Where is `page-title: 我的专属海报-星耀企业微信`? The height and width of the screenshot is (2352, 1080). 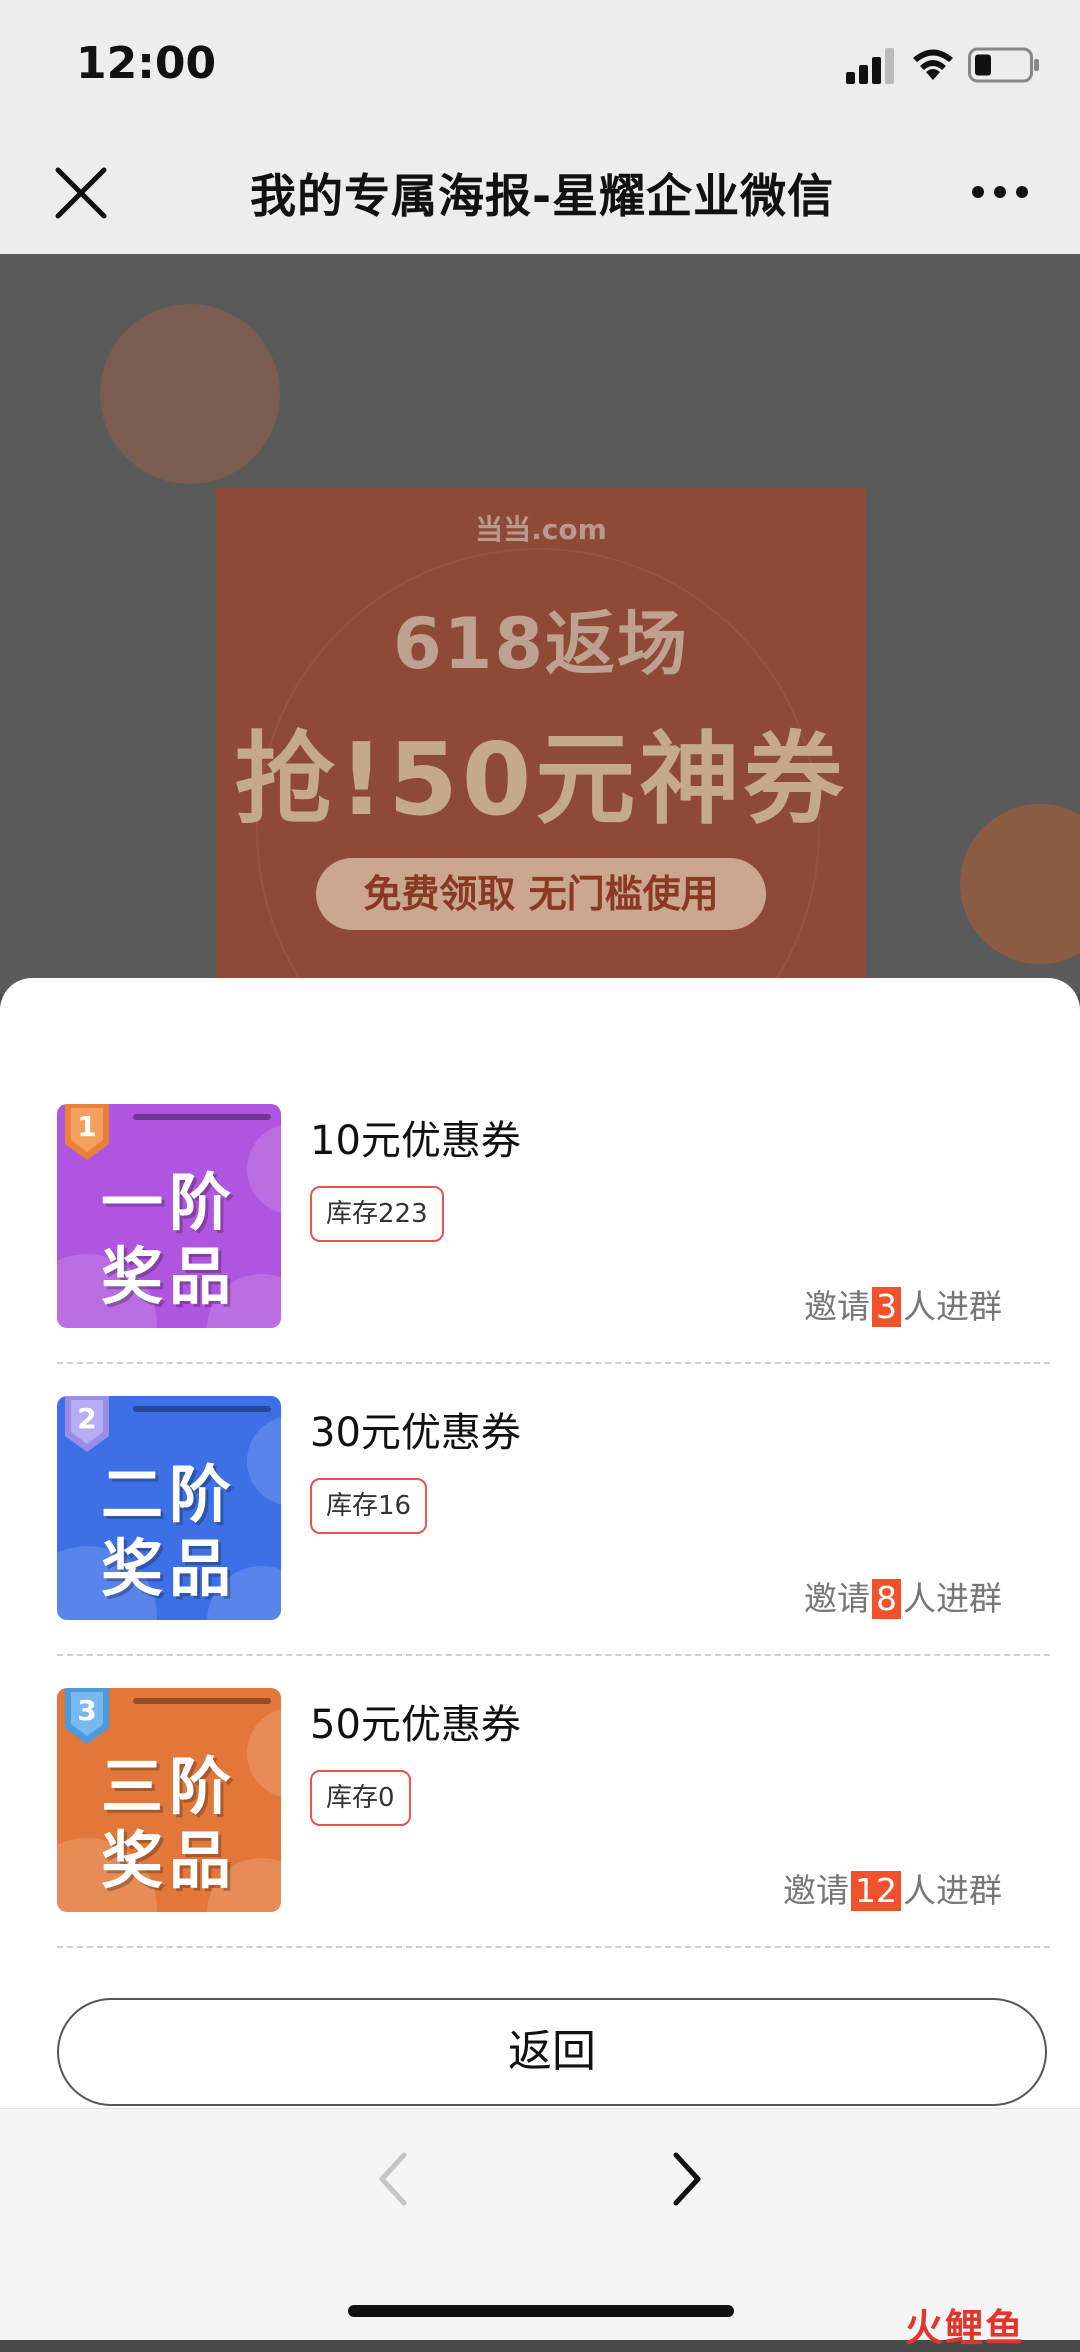 page-title: 我的专属海报-星耀企业微信 is located at coordinates (542, 196).